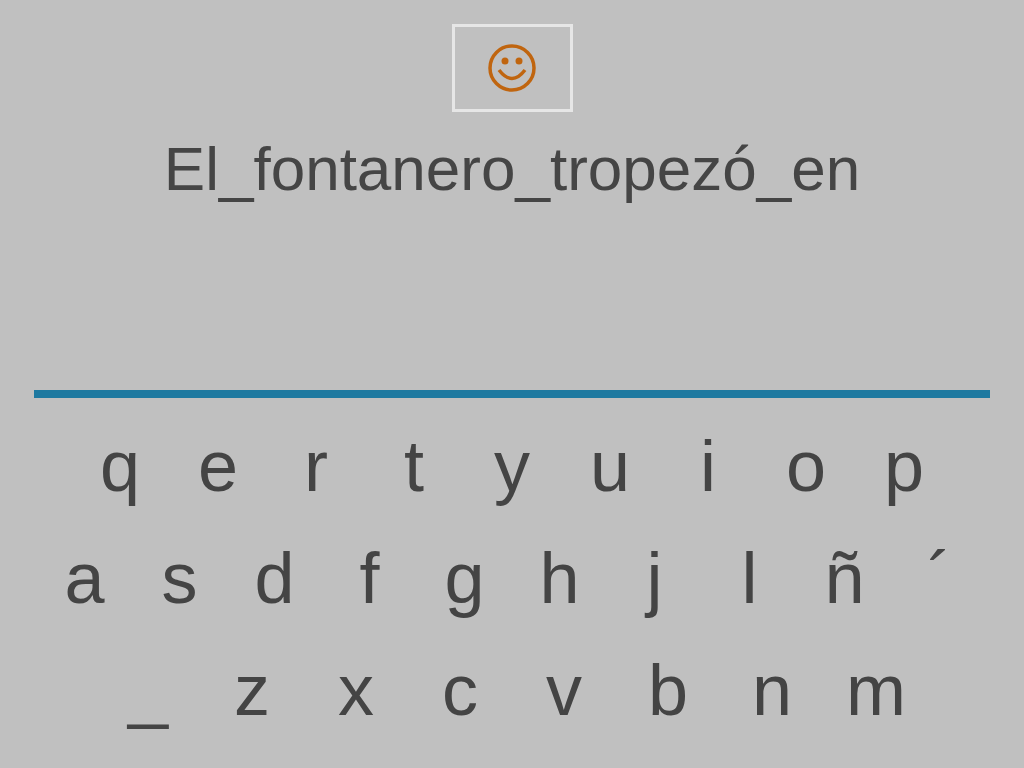 This screenshot has height=768, width=1024. I want to click on smiley-button, so click(512, 68).